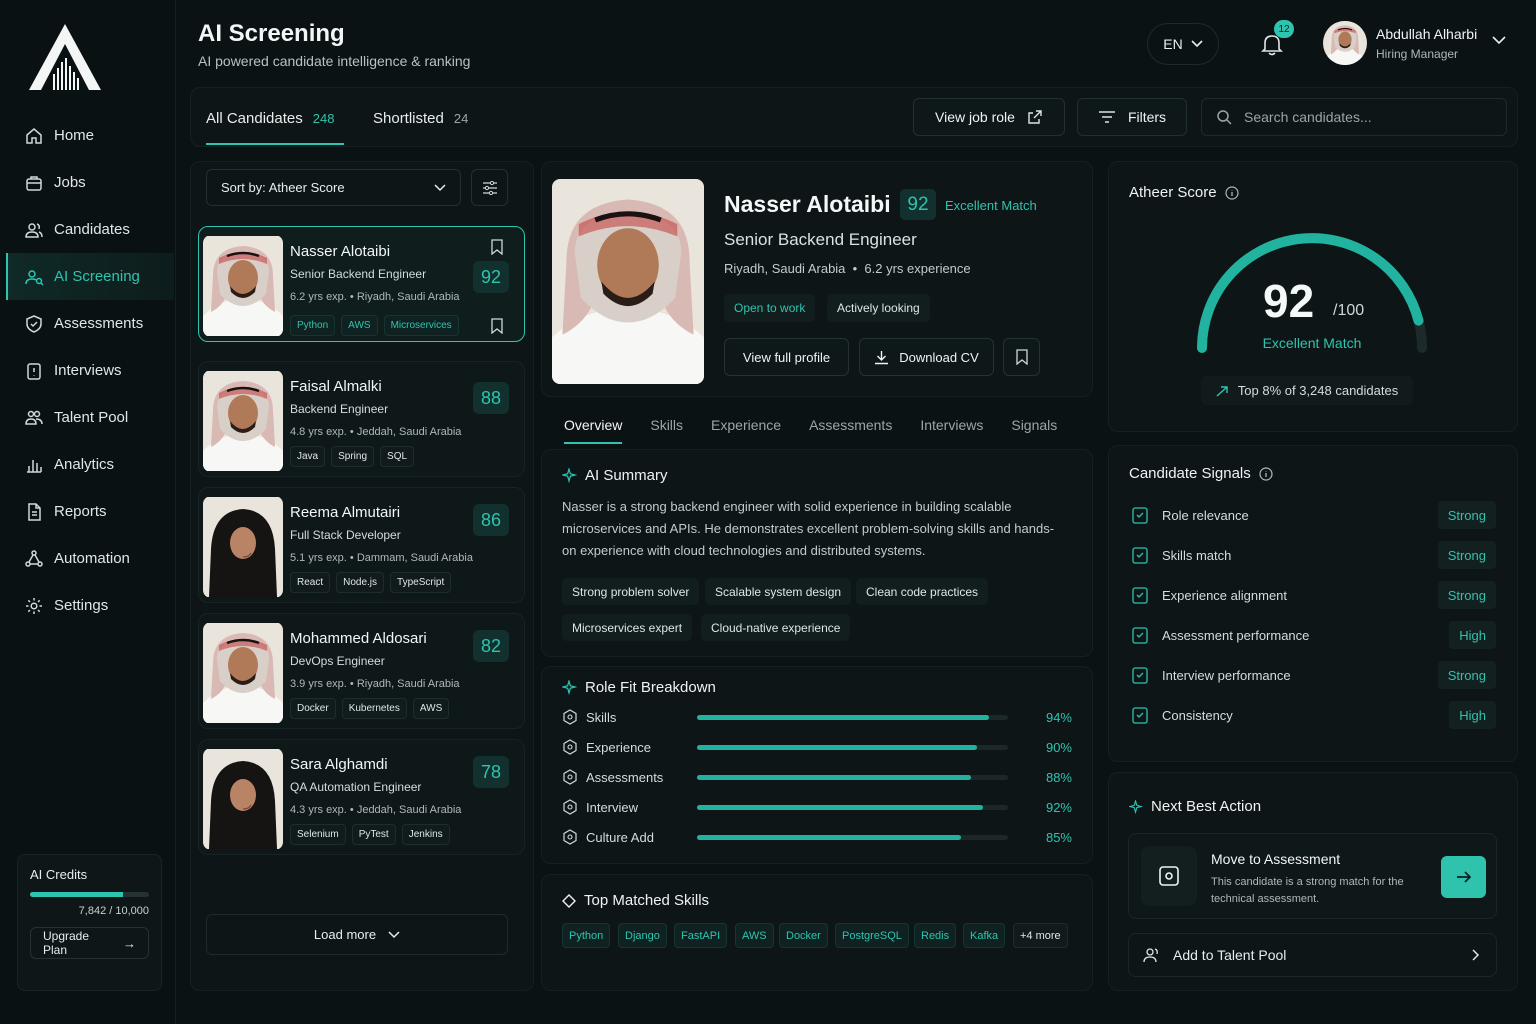 The height and width of the screenshot is (1024, 1536). What do you see at coordinates (1284, 29) in the screenshot?
I see `notification-badge: 12` at bounding box center [1284, 29].